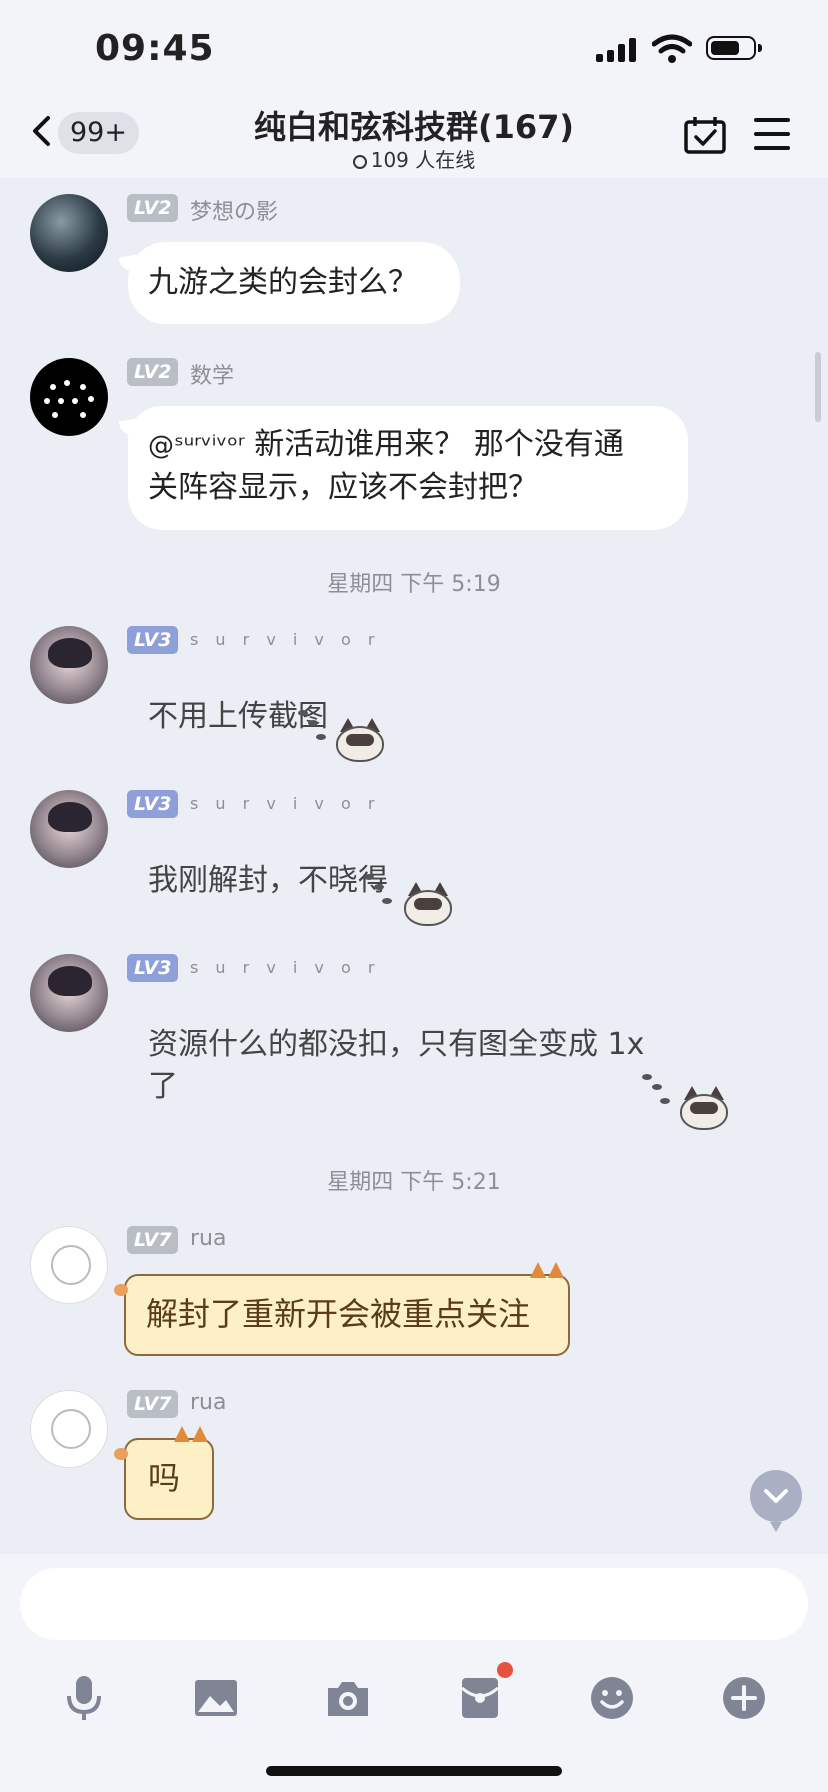  I want to click on timestamp: 星期四 下午 5:19, so click(414, 584).